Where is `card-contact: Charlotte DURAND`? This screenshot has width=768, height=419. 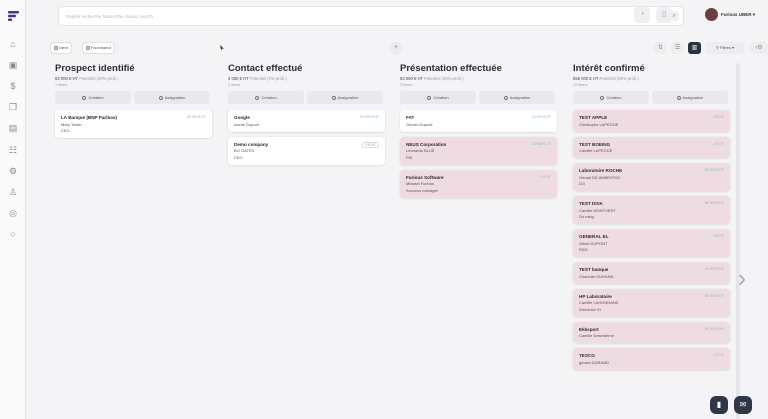 card-contact: Charlotte DURAND is located at coordinates (596, 276).